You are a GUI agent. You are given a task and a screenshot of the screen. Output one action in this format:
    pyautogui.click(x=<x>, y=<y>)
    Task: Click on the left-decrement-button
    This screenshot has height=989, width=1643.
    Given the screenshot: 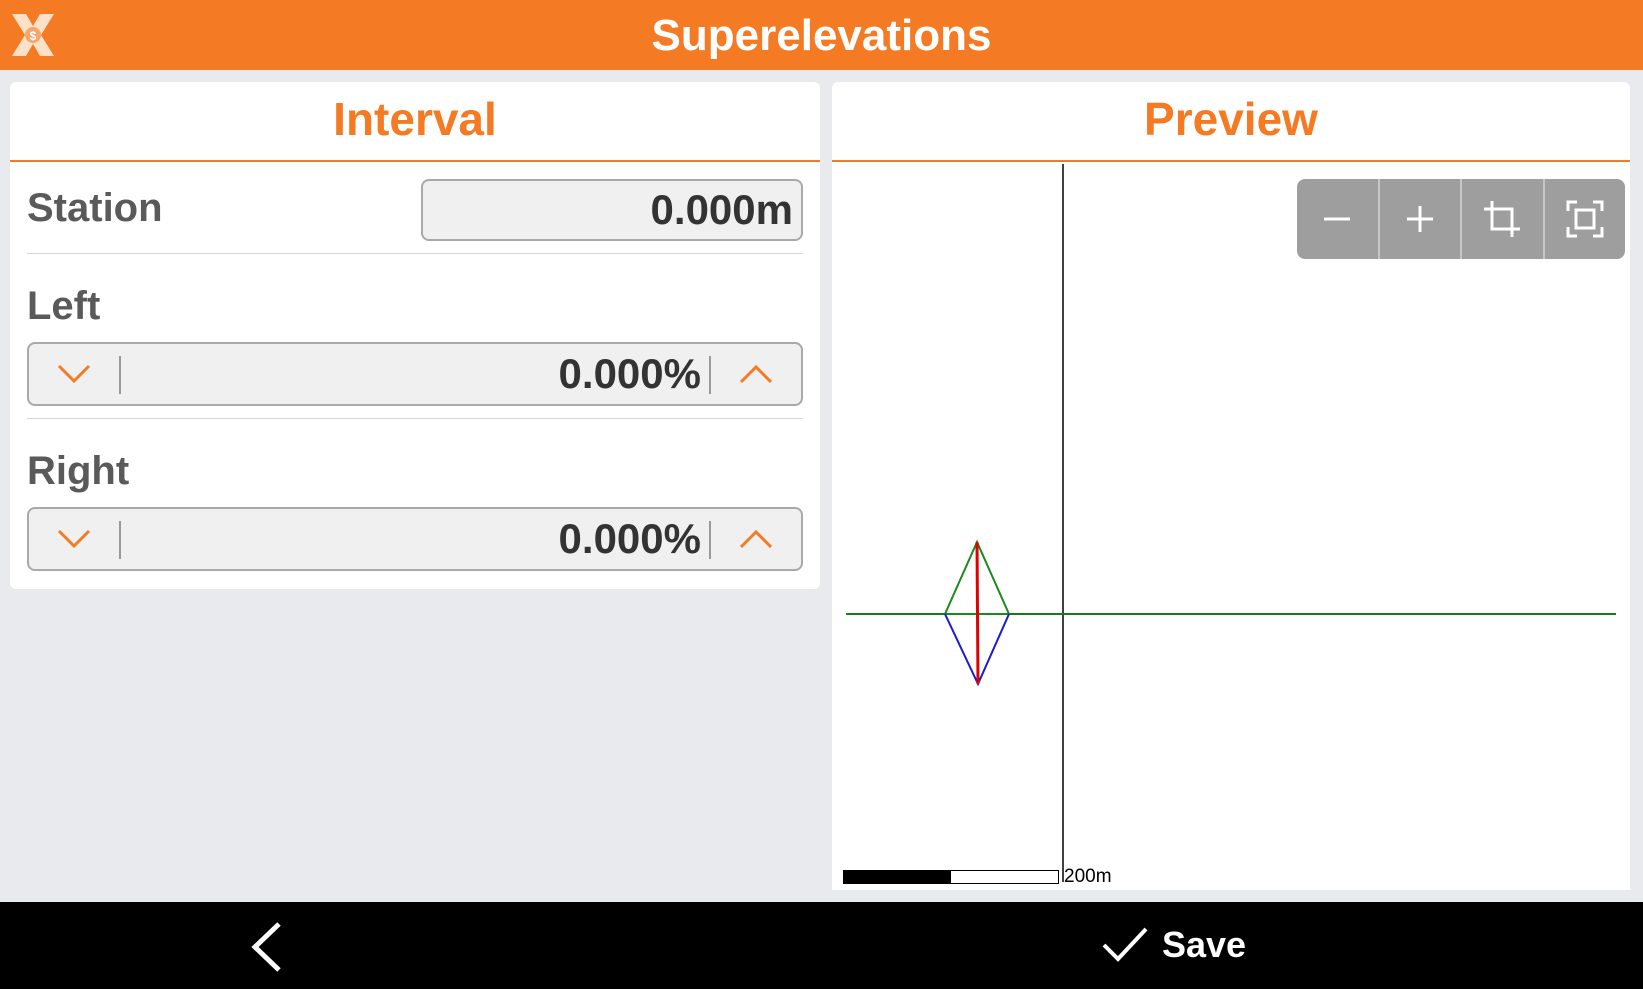 What is the action you would take?
    pyautogui.click(x=74, y=374)
    